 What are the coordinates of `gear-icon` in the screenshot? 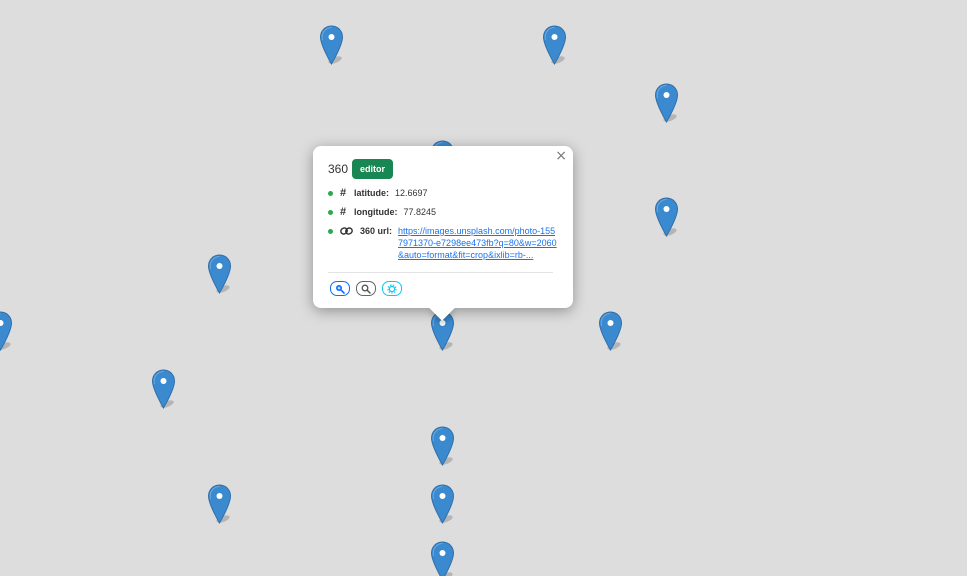 It's located at (392, 288).